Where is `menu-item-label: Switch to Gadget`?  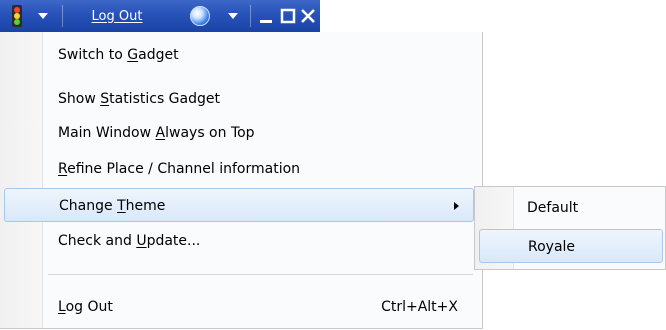 menu-item-label: Switch to Gadget is located at coordinates (118, 55).